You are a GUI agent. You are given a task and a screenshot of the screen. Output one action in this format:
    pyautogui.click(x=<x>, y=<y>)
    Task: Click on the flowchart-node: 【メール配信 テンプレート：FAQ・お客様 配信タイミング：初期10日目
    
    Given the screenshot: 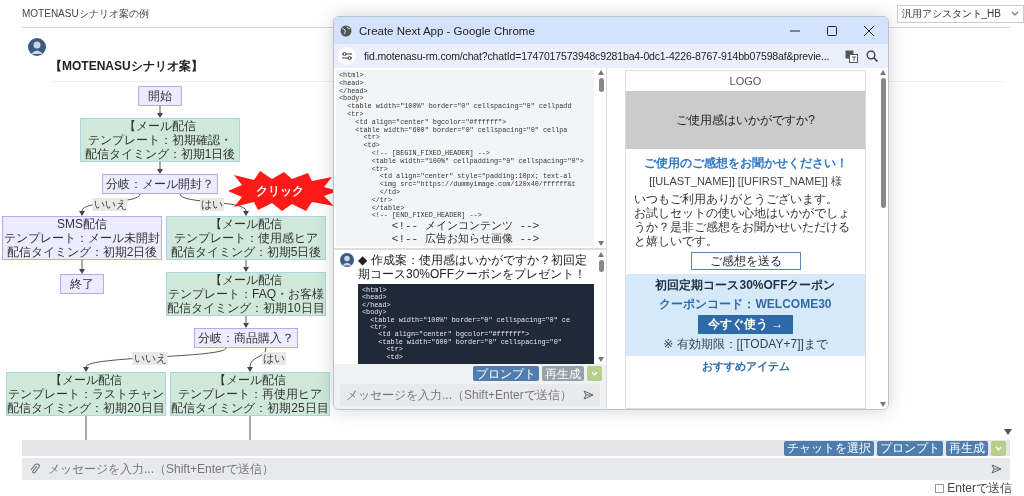 What is the action you would take?
    pyautogui.click(x=246, y=294)
    